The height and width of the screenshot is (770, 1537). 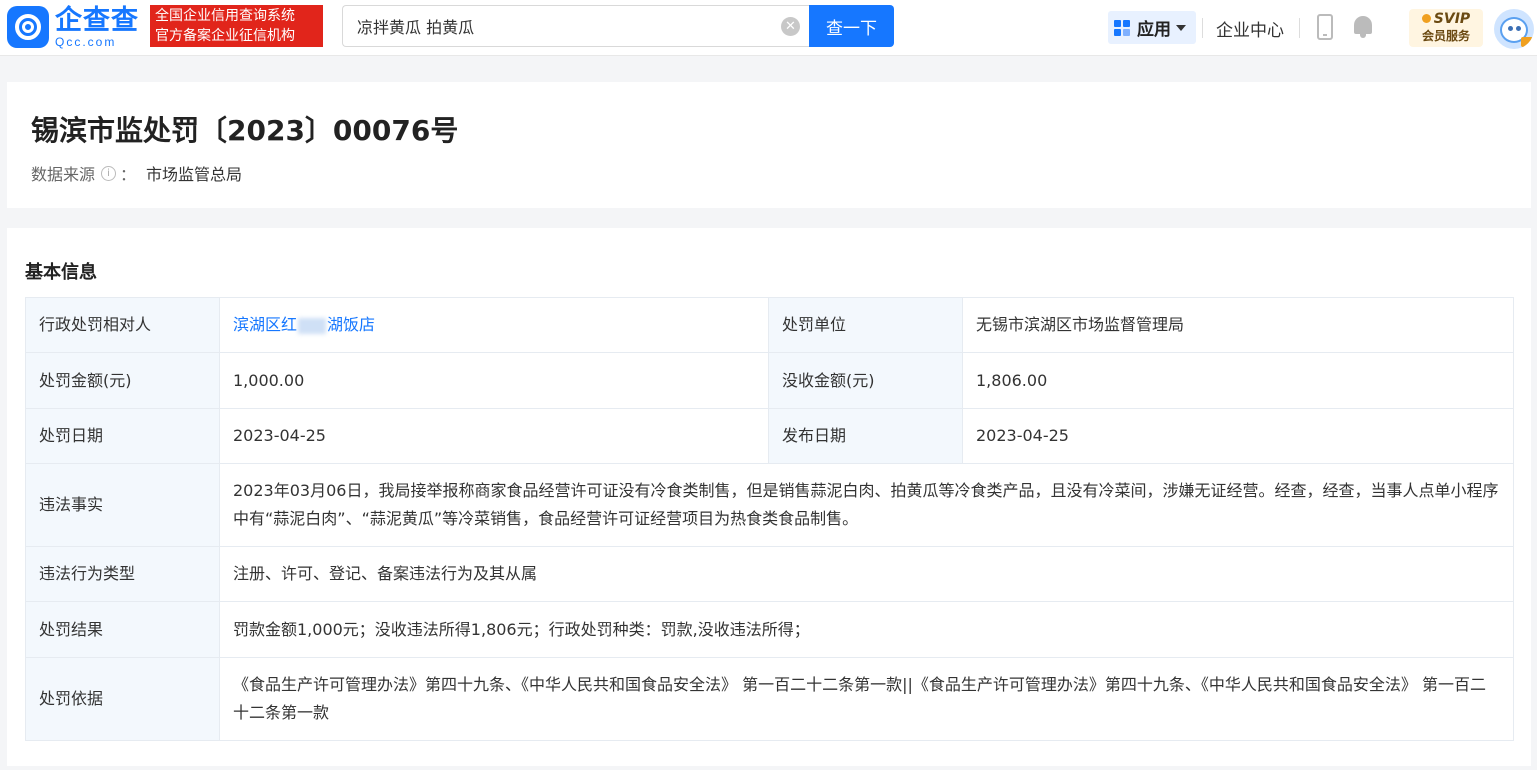 I want to click on section-title: 基本信息, so click(x=61, y=272).